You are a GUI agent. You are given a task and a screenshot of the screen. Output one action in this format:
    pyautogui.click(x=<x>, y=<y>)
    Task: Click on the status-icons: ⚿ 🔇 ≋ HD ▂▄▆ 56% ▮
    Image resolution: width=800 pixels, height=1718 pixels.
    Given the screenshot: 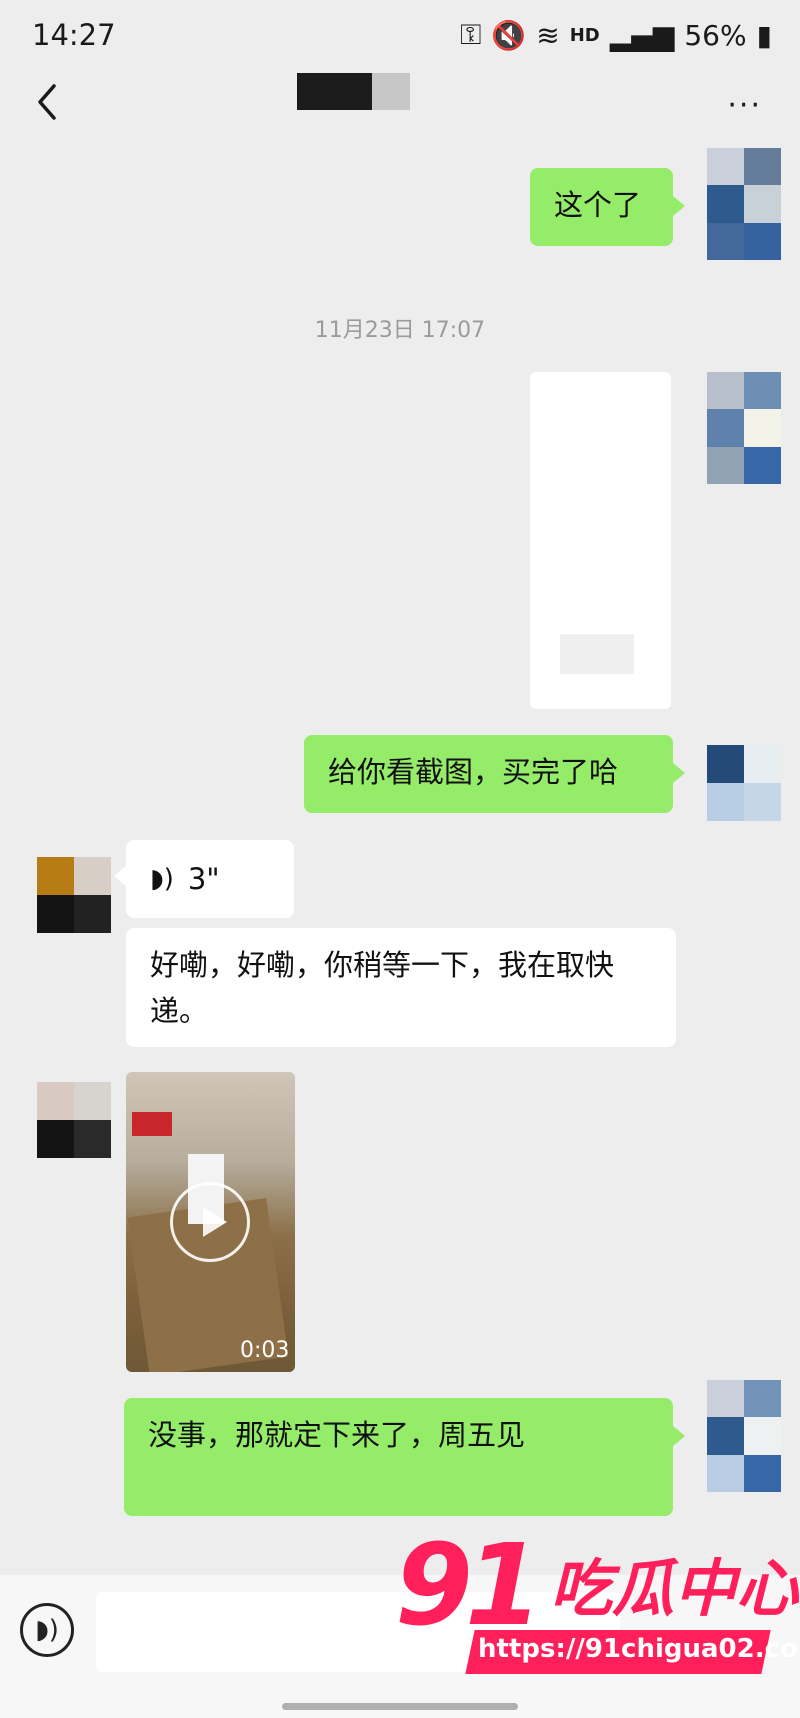 What is the action you would take?
    pyautogui.click(x=616, y=35)
    